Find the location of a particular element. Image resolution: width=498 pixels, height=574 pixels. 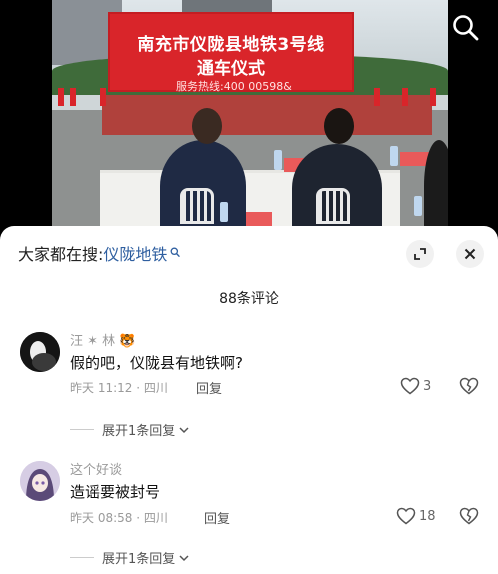

trending-search: 大家都在搜: 仪陇地铁 is located at coordinates (99, 253).